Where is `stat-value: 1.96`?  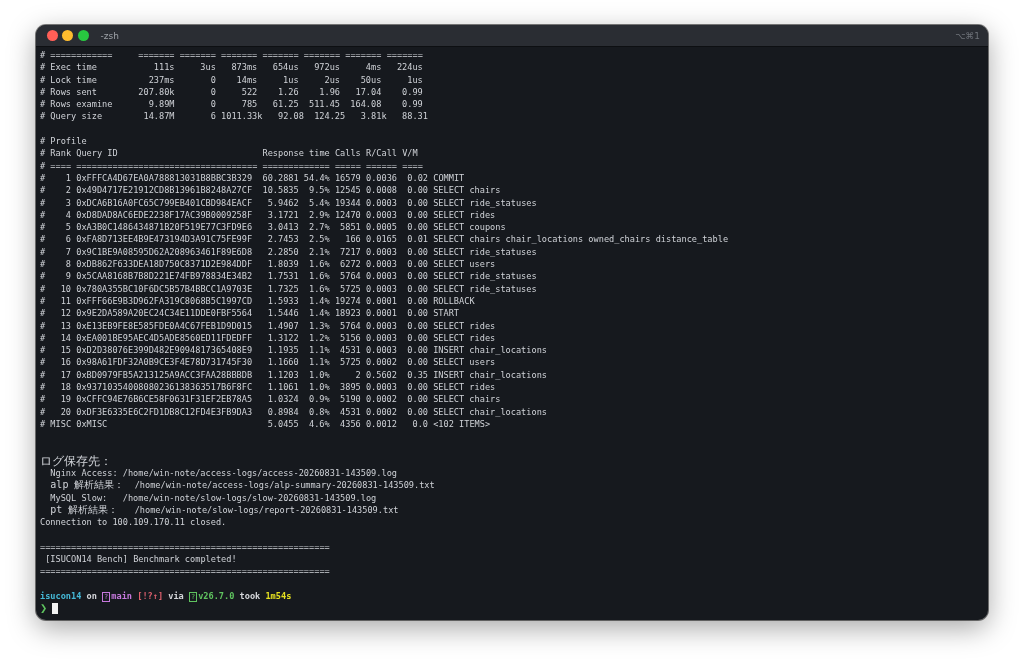 stat-value: 1.96 is located at coordinates (329, 92).